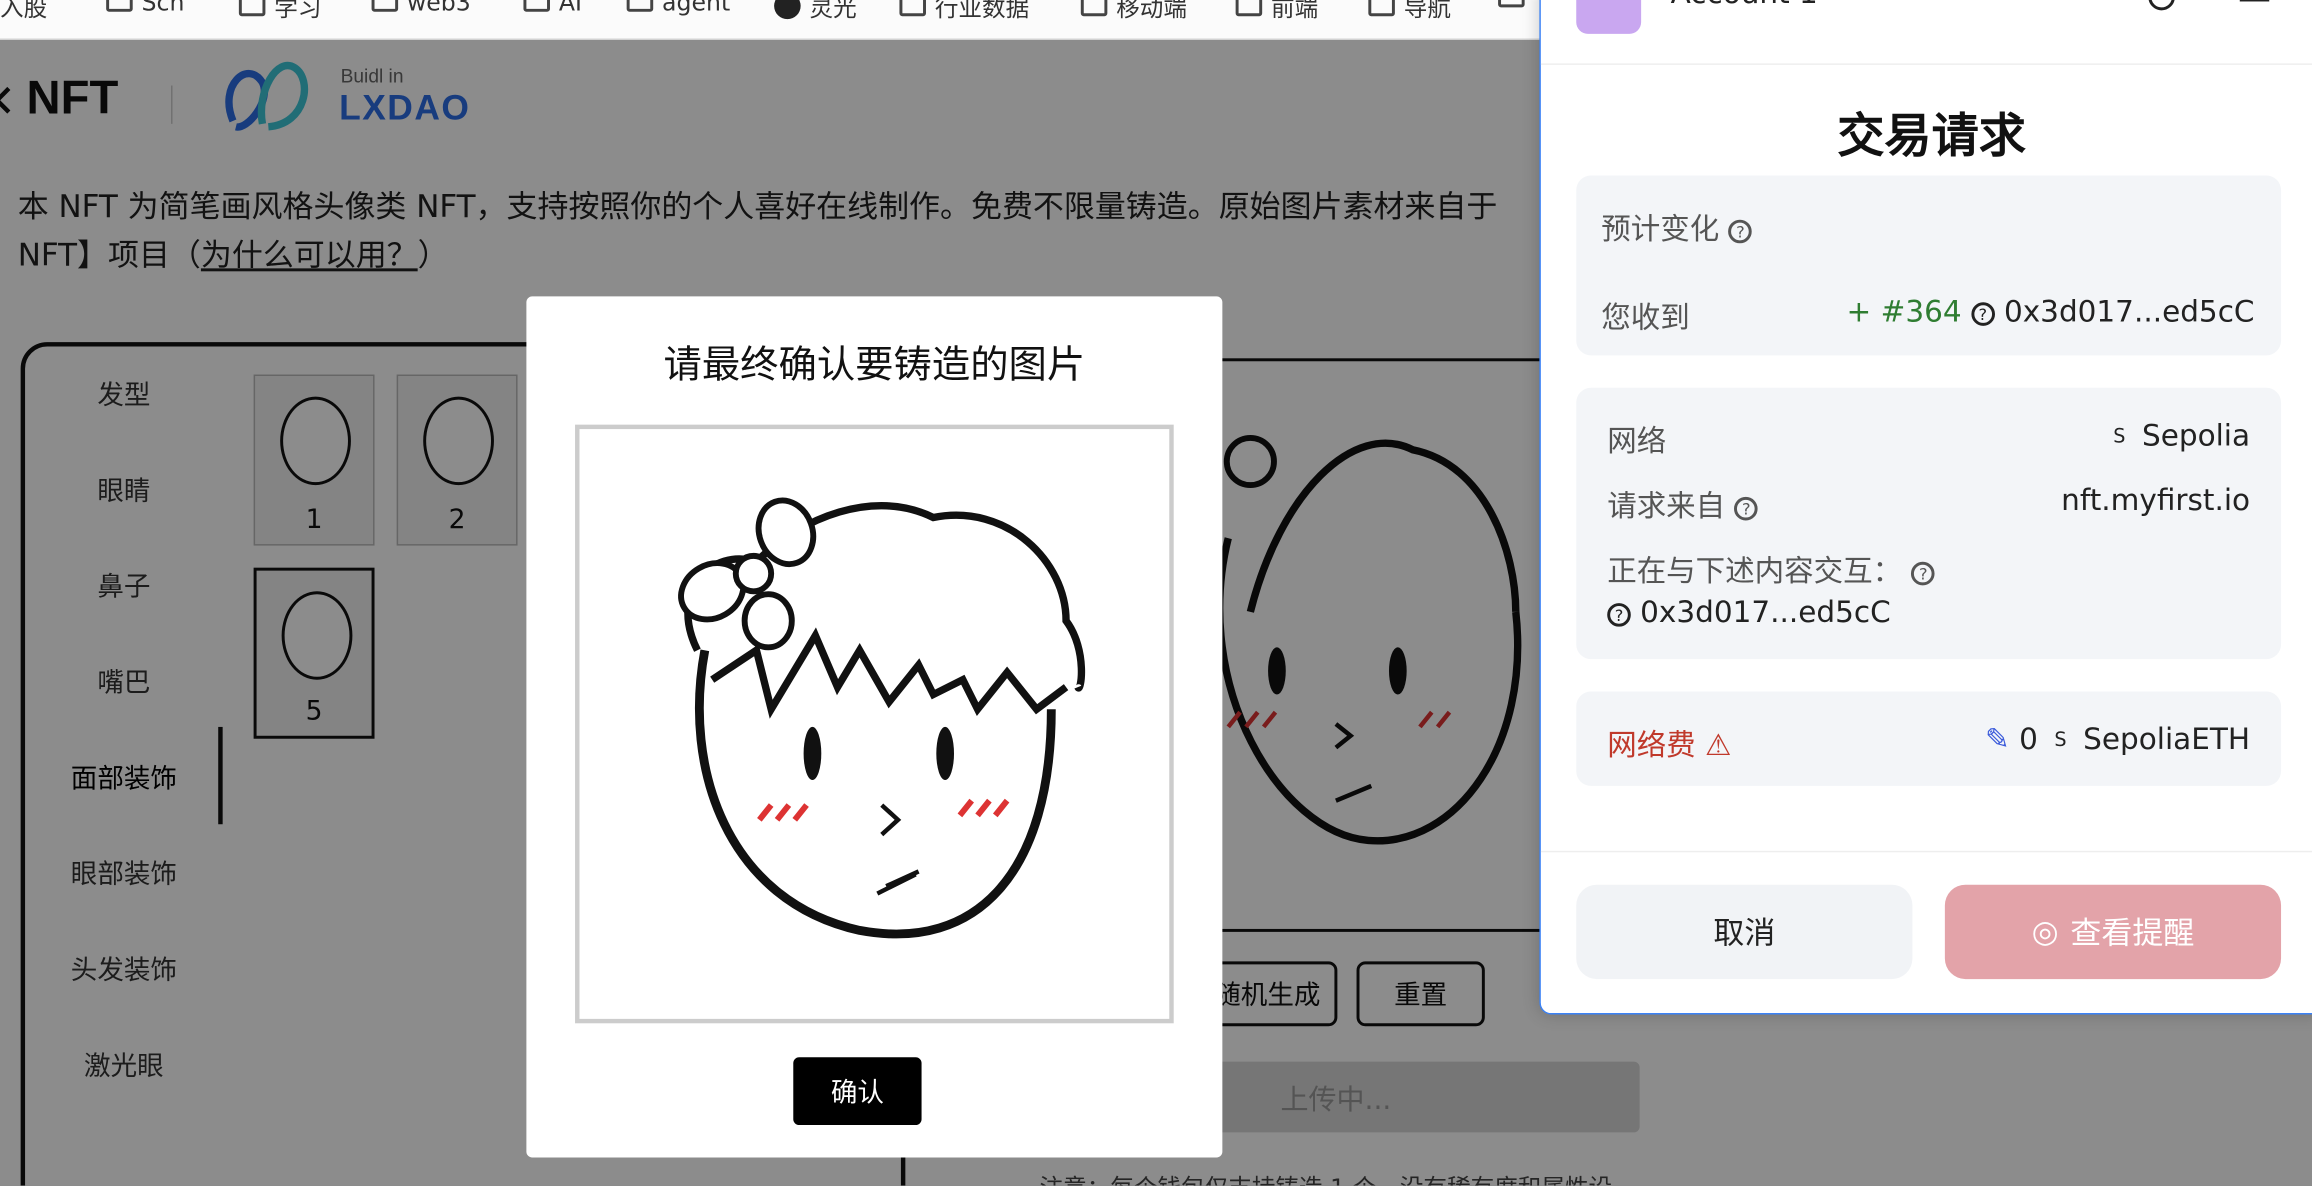  I want to click on bookmark-label: 学习, so click(298, 11).